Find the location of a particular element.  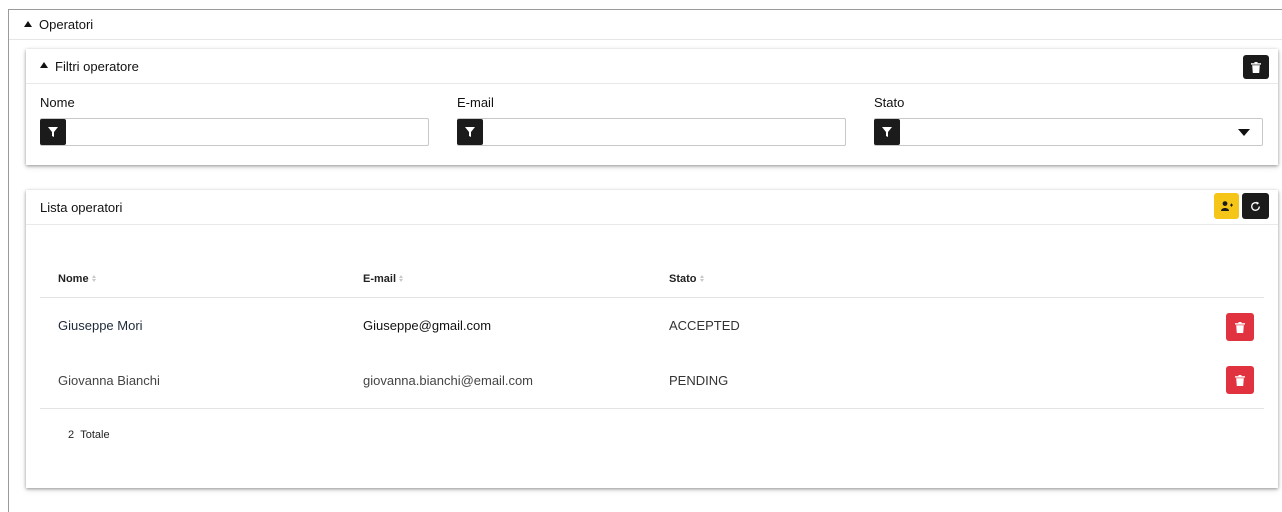

email-filter-label: E-mail is located at coordinates (475, 102).